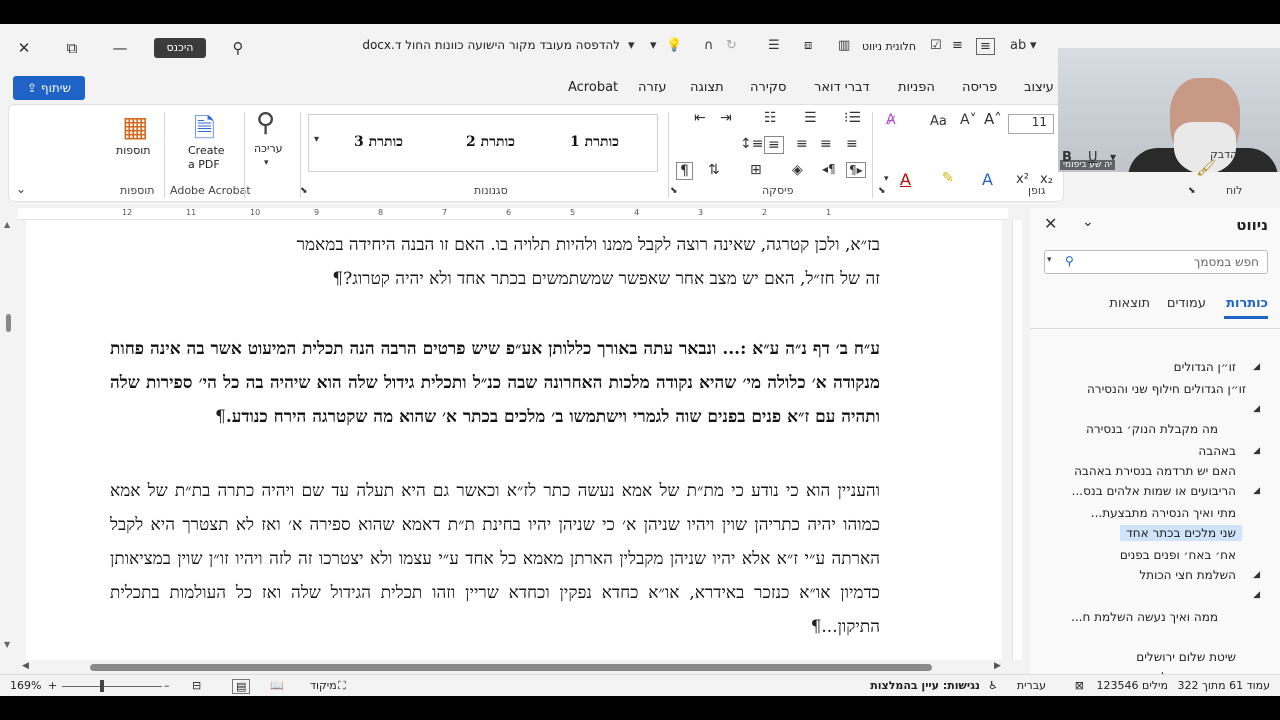  I want to click on nav-heading-item: שיטת שלום ירושלים, so click(1186, 657).